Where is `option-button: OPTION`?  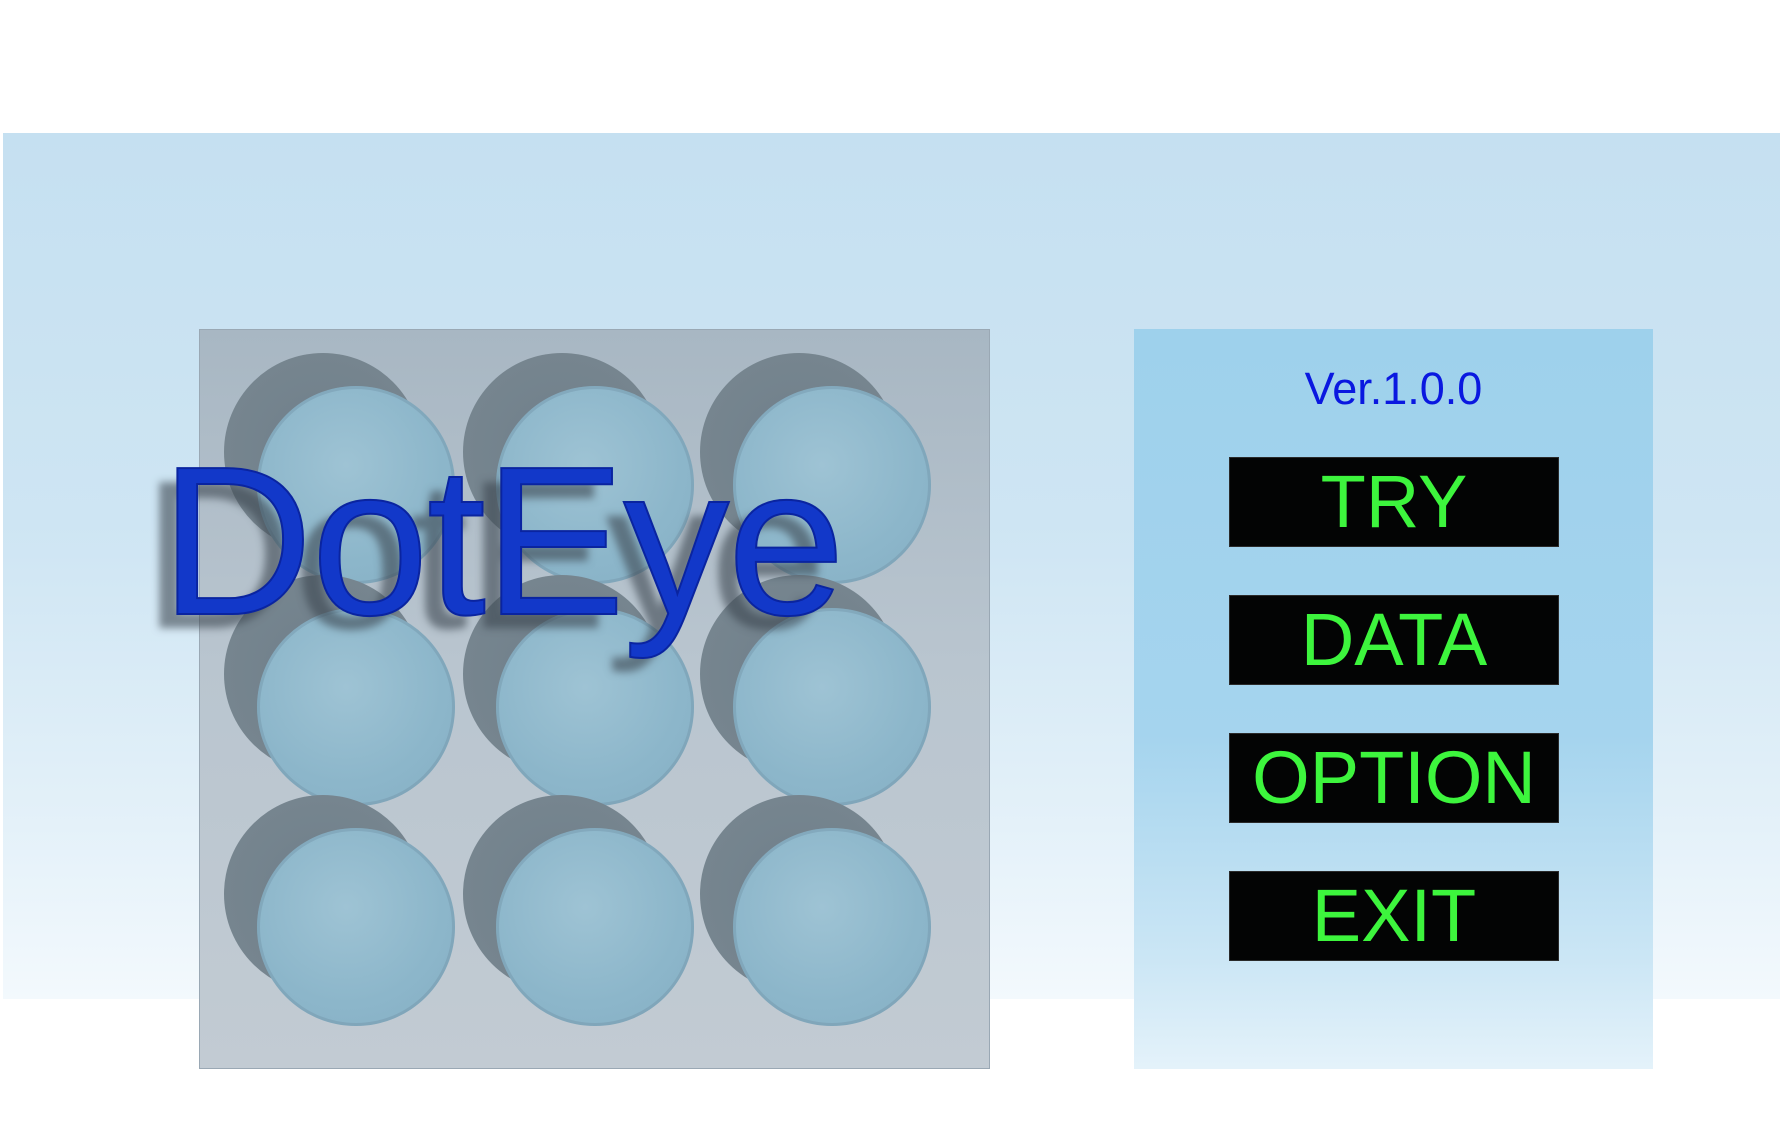
option-button: OPTION is located at coordinates (1394, 778).